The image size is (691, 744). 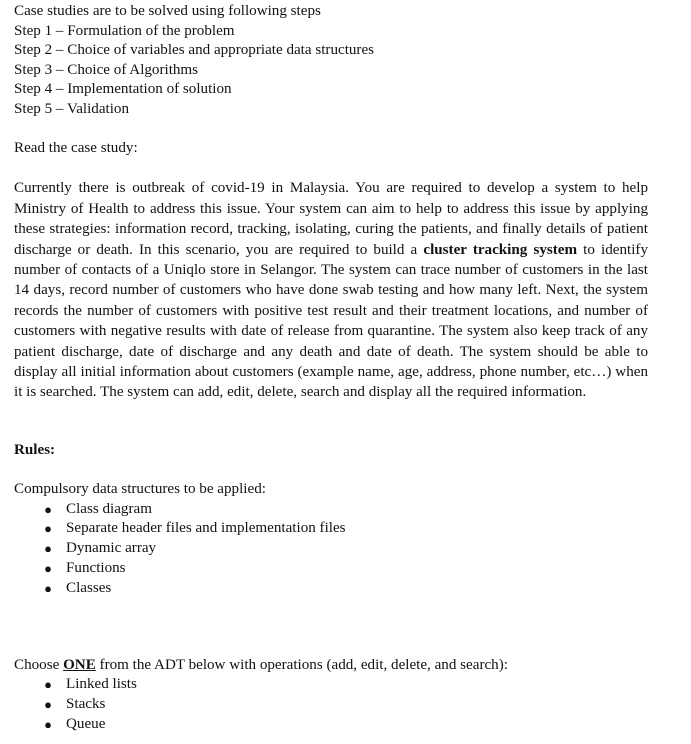 What do you see at coordinates (86, 703) in the screenshot?
I see `list-item-label: Stacks` at bounding box center [86, 703].